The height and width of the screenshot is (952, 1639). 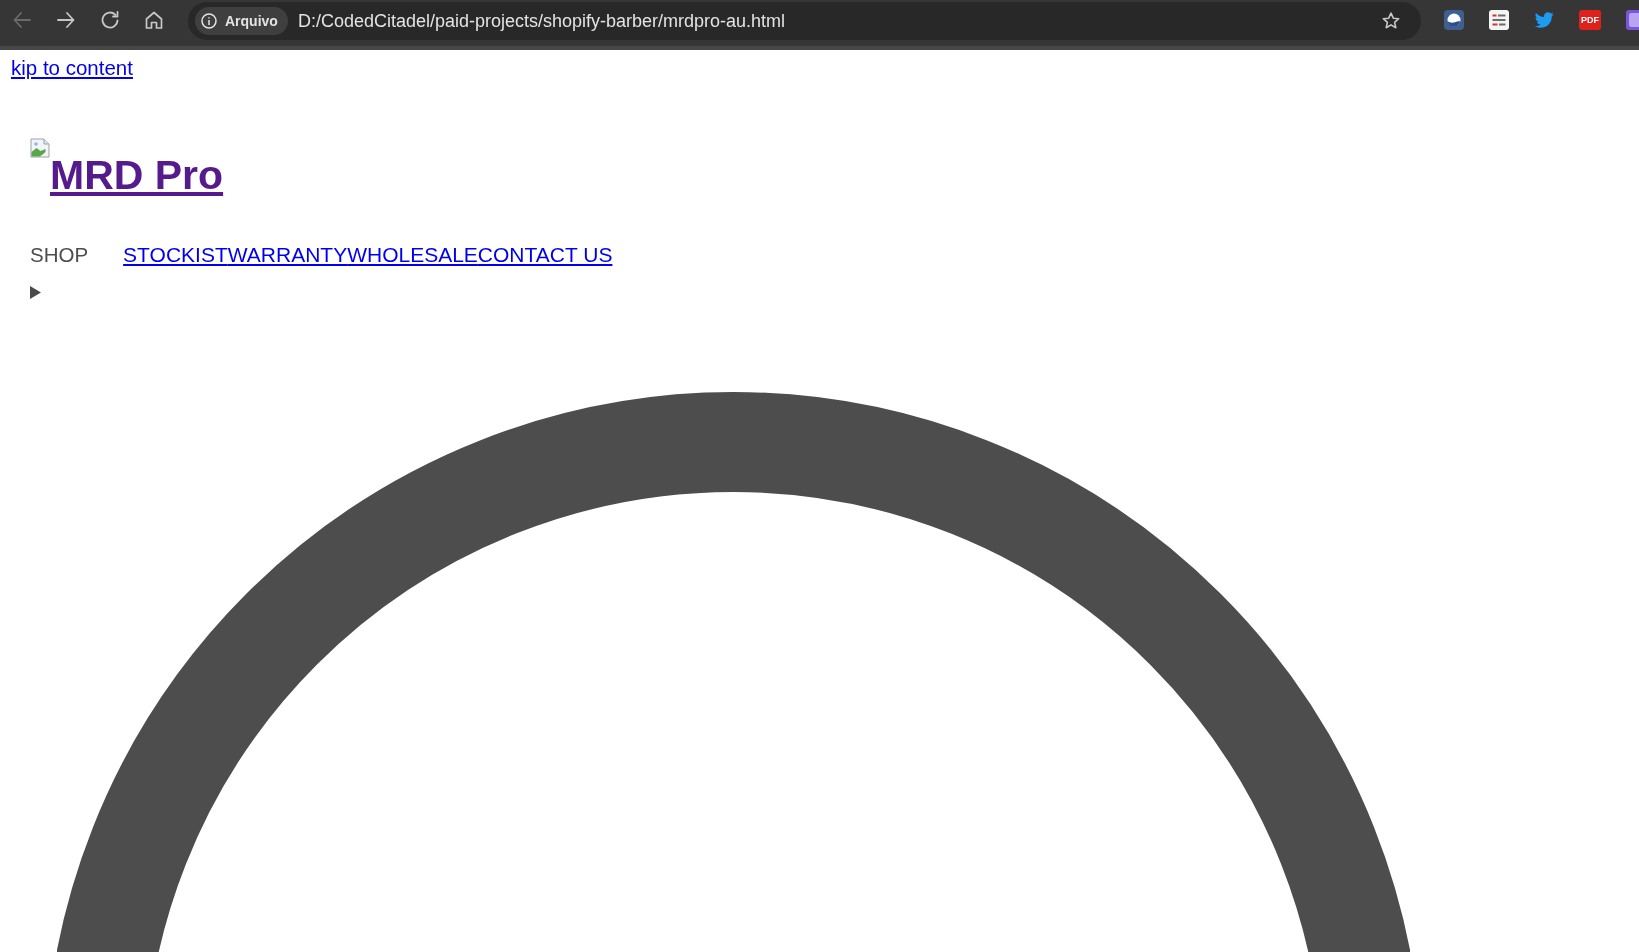 I want to click on swirl-circle-icon, so click(x=1454, y=20).